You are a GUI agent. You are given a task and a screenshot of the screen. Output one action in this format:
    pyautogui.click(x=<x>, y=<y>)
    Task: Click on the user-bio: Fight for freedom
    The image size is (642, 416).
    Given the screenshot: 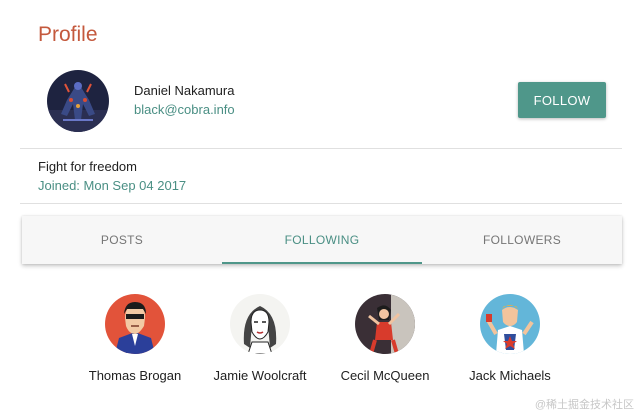 What is the action you would take?
    pyautogui.click(x=87, y=166)
    